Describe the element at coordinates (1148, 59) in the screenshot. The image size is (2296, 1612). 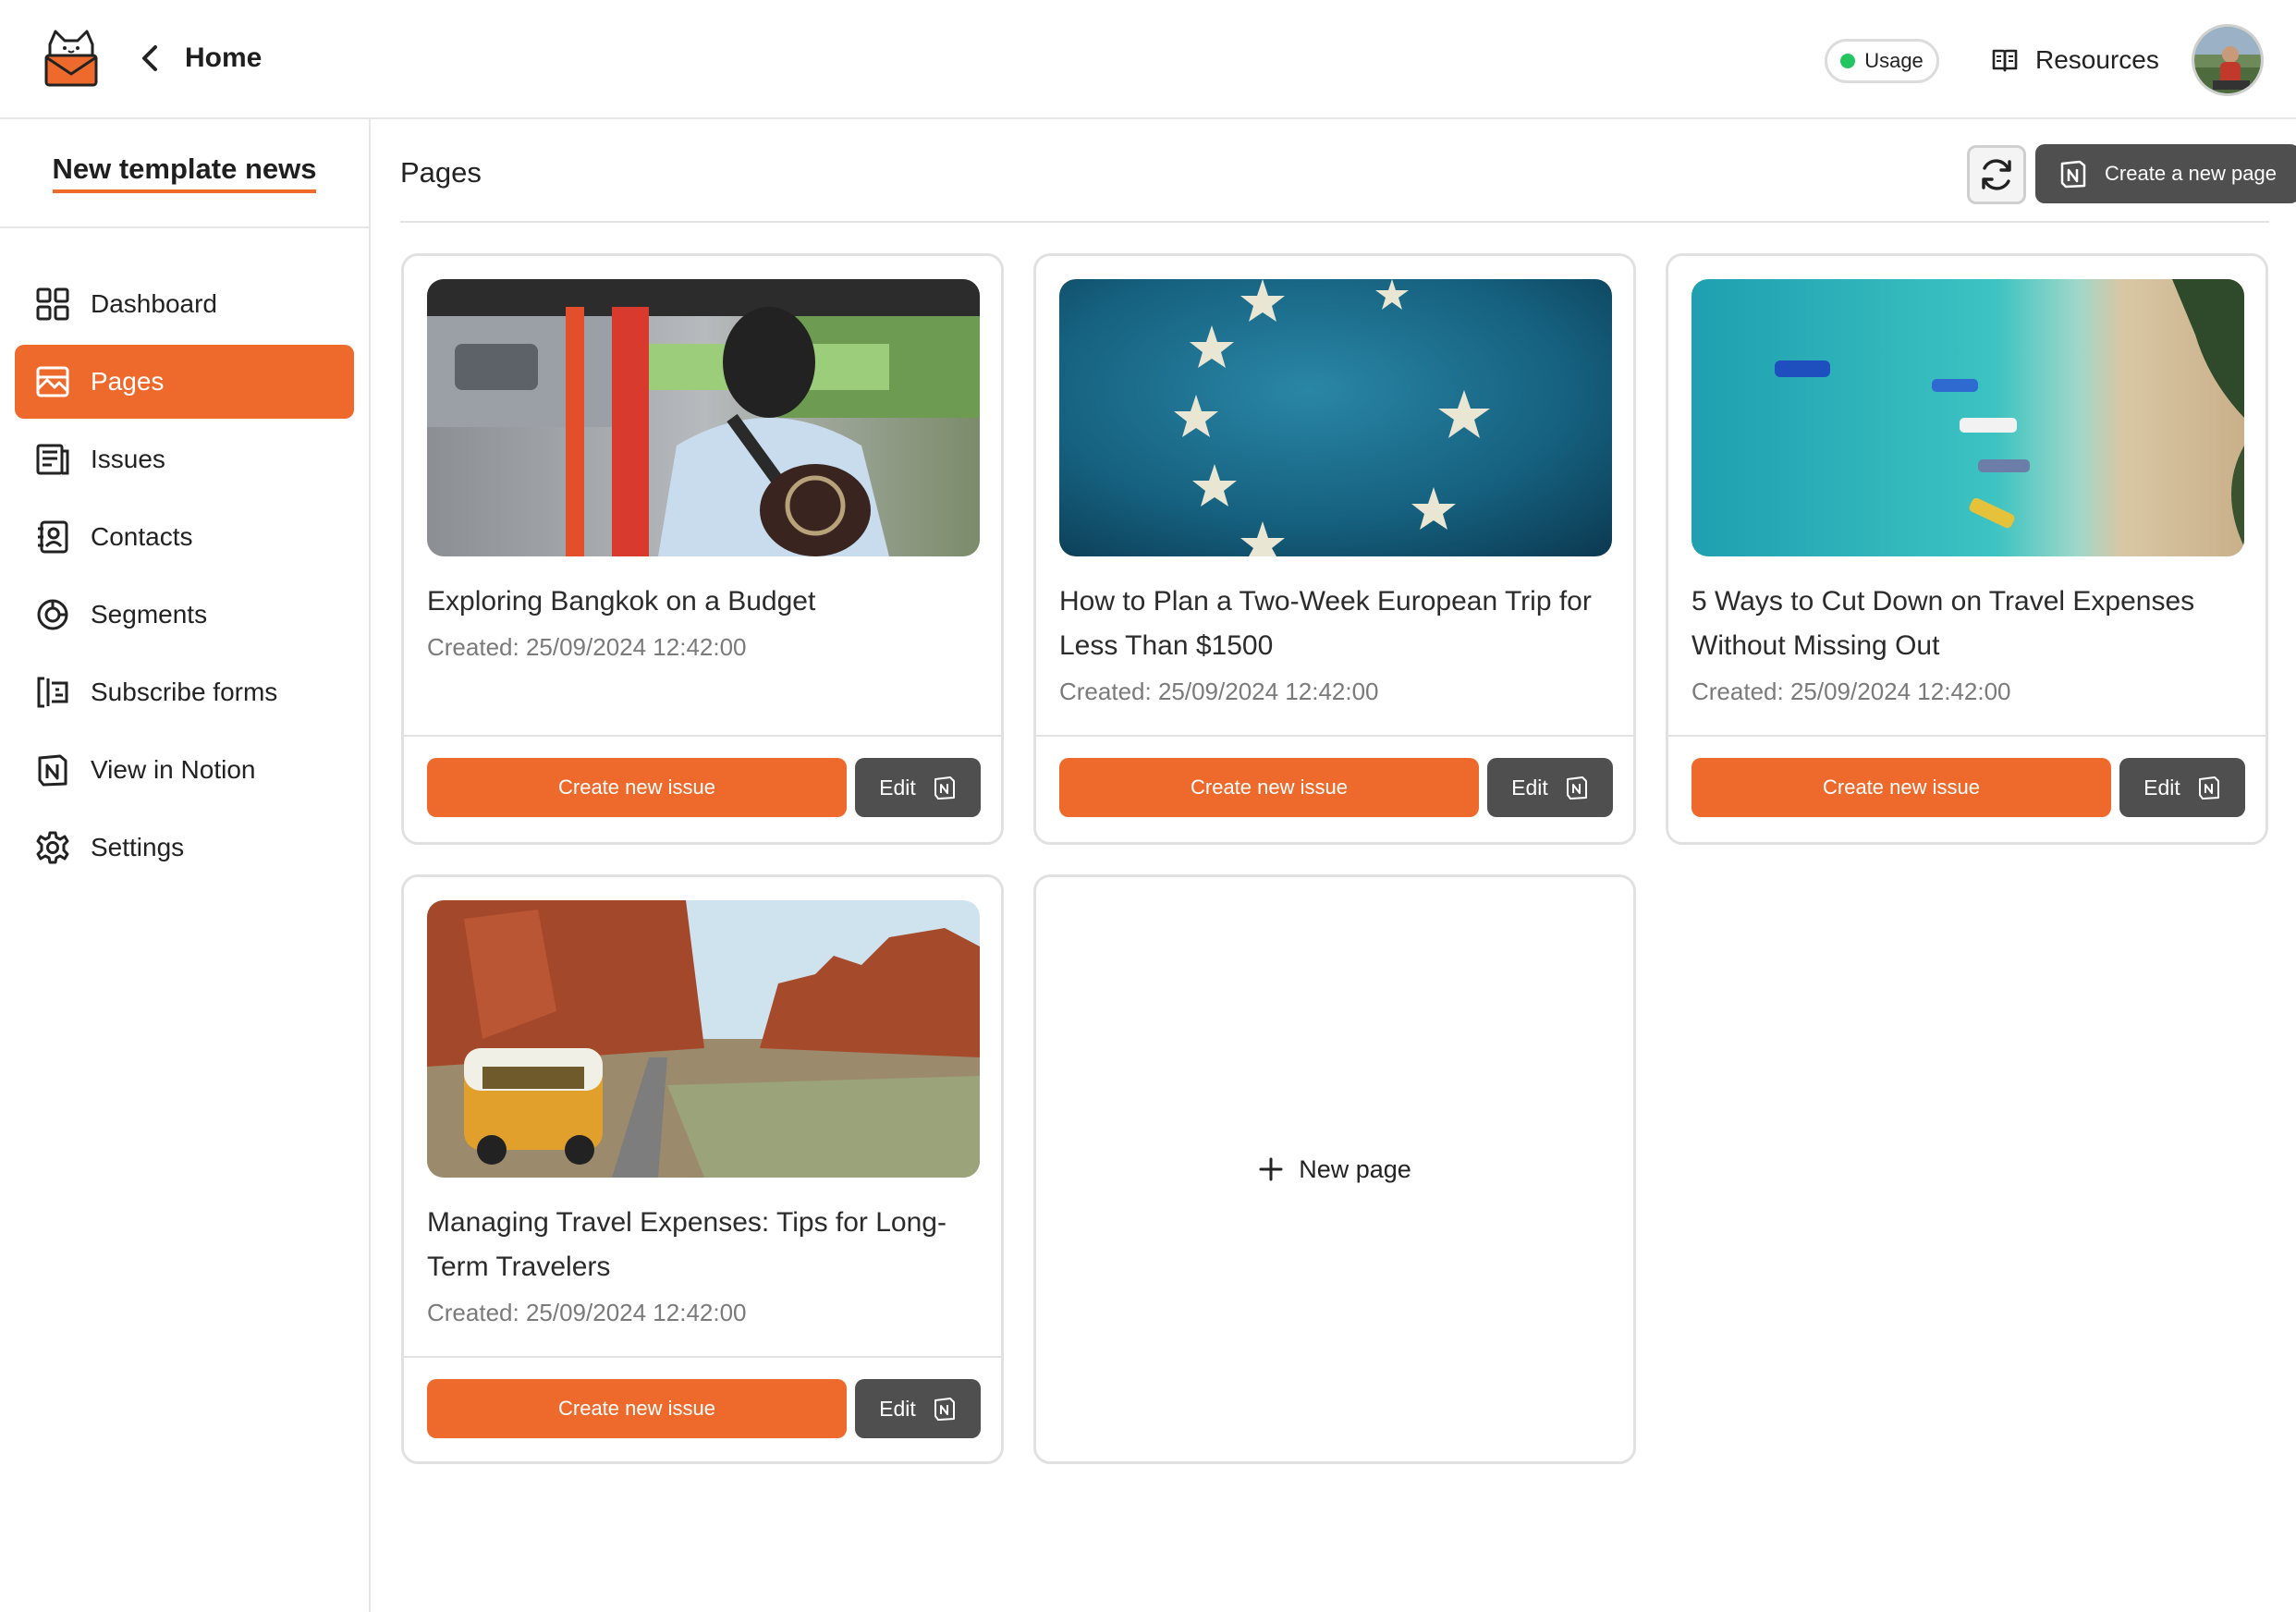
I see `top-bar: Home Usage Resources` at that location.